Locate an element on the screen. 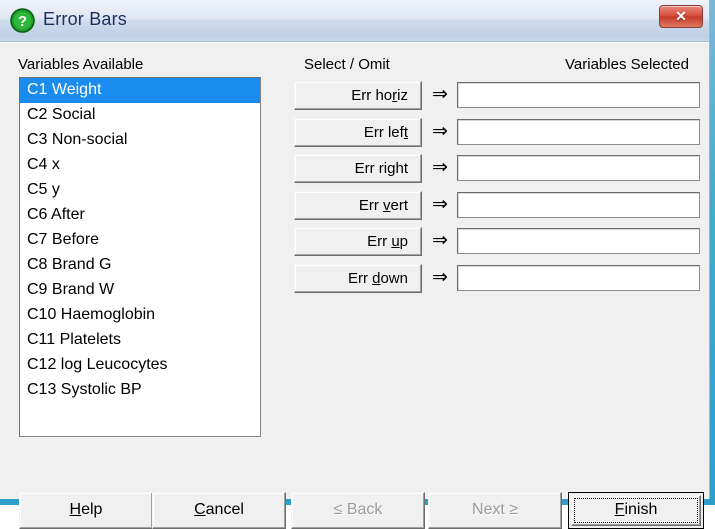 The height and width of the screenshot is (529, 715). help-button-label: Help is located at coordinates (86, 509).